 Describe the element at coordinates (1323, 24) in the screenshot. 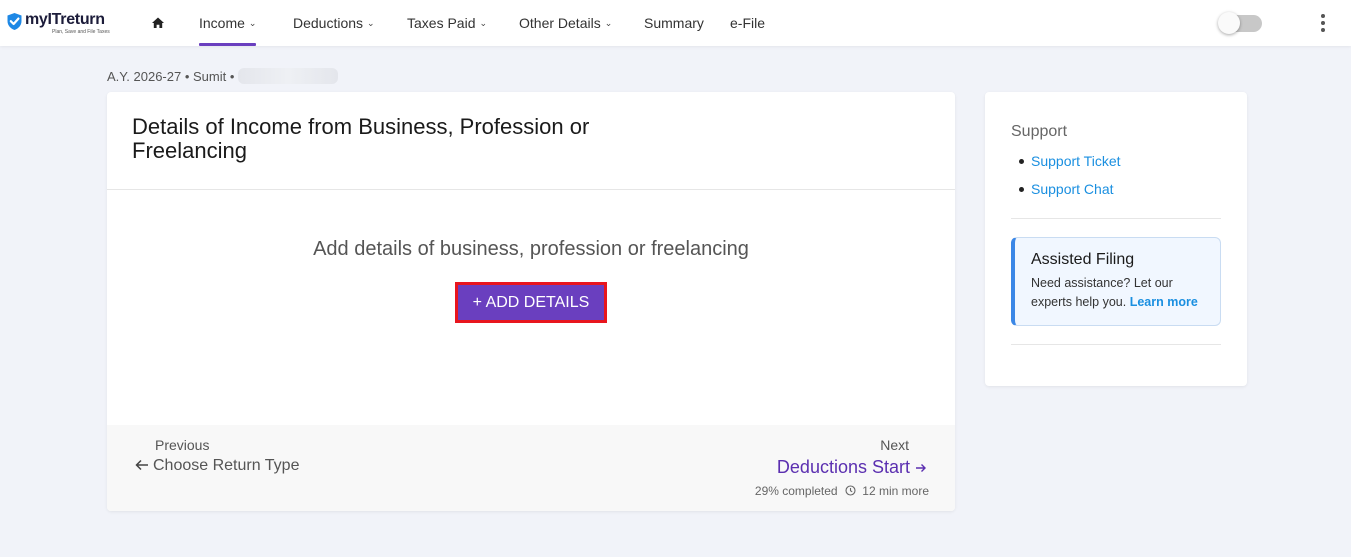

I see `more-vert-icon` at that location.